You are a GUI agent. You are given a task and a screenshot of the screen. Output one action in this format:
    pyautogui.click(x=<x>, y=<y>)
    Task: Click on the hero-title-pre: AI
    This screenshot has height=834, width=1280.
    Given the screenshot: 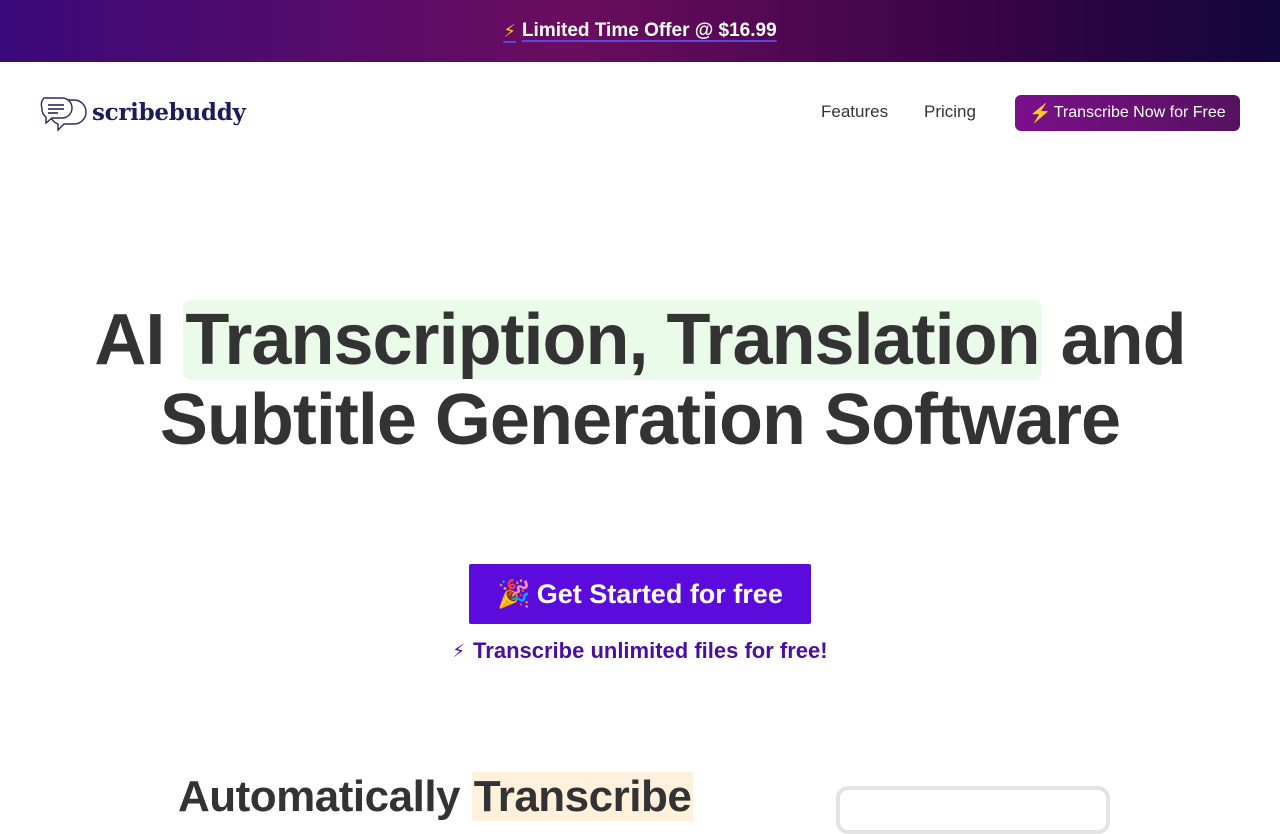 What is the action you would take?
    pyautogui.click(x=139, y=340)
    